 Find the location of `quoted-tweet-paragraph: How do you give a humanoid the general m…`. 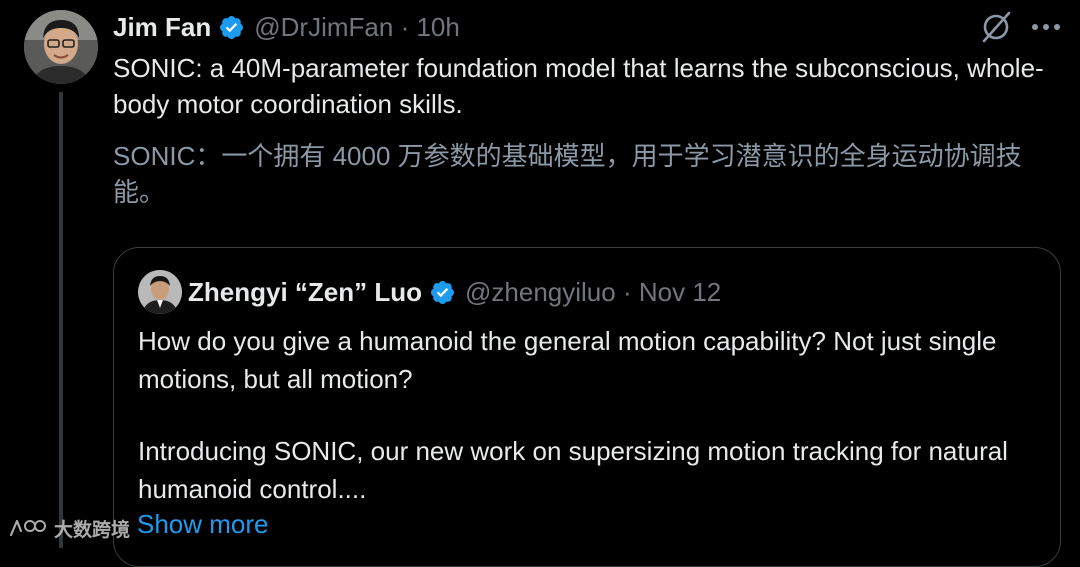

quoted-tweet-paragraph: How do you give a humanoid the general m… is located at coordinates (567, 360).